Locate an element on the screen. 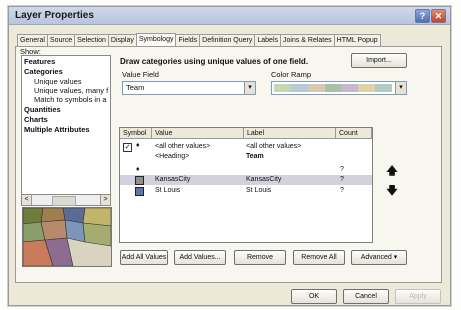 This screenshot has width=461, height=310. column-header-label: Label is located at coordinates (290, 133).